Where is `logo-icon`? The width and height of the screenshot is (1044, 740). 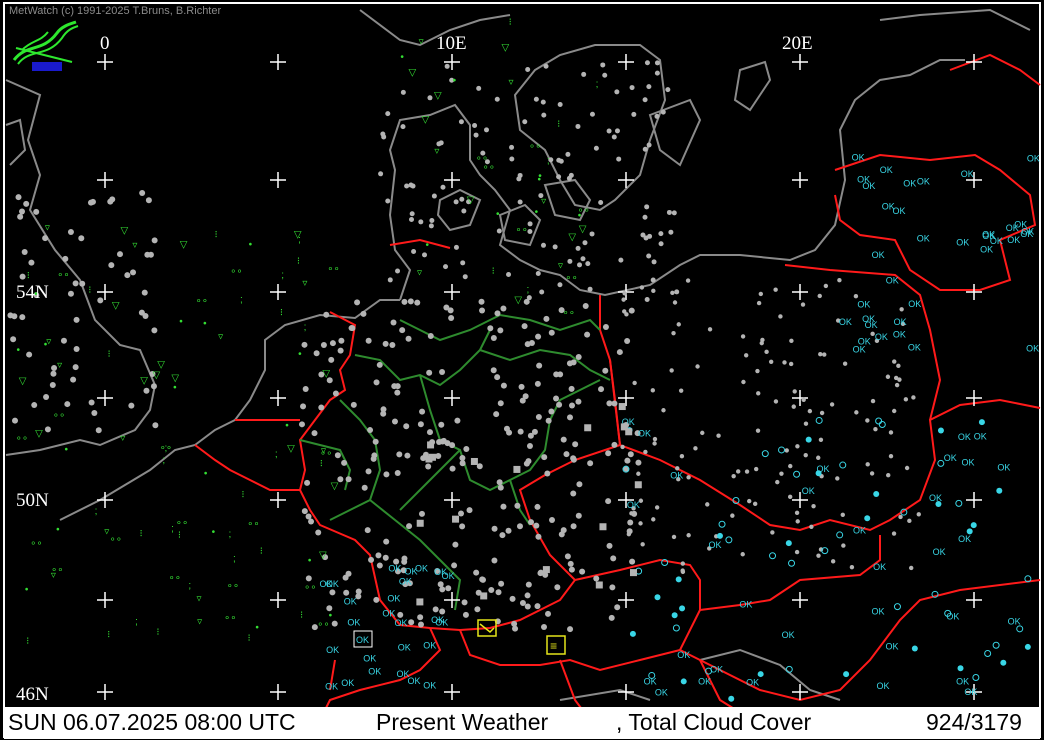
logo-icon is located at coordinates (45, 45).